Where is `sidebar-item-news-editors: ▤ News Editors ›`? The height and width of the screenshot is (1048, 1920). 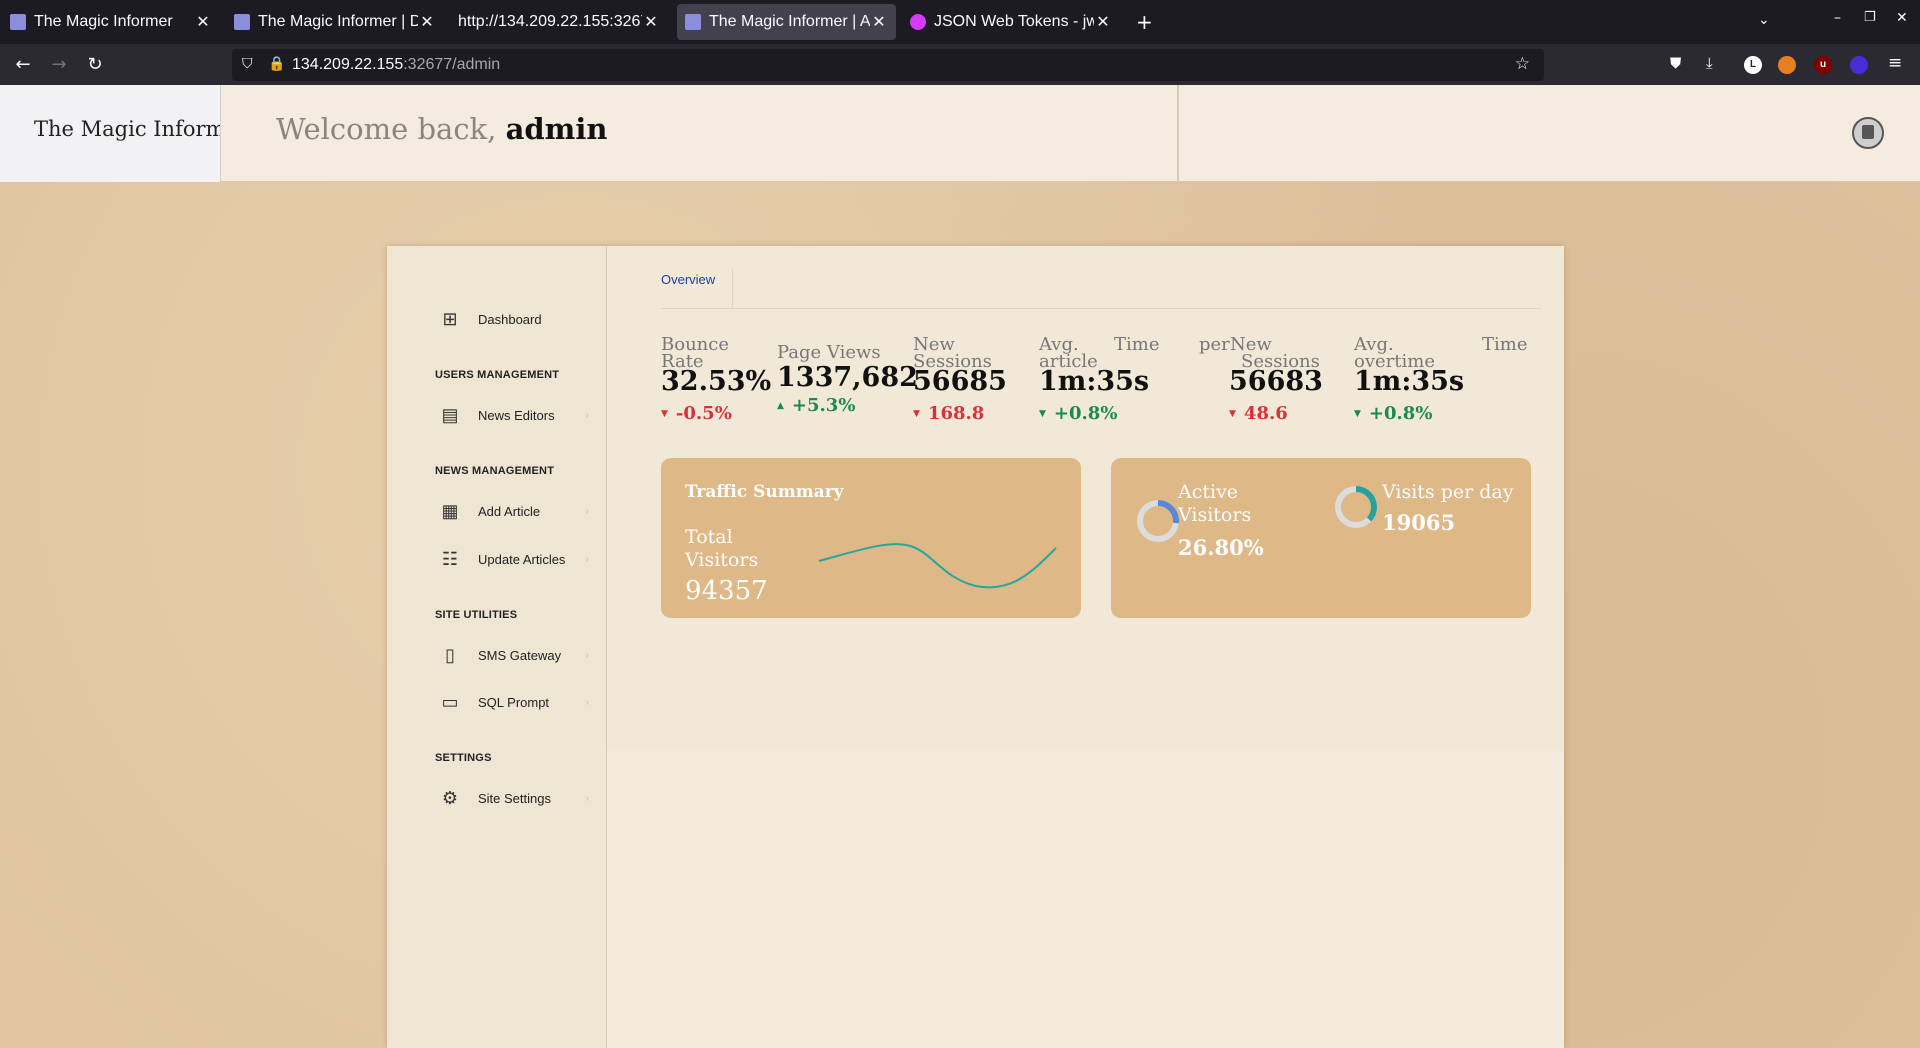 sidebar-item-news-editors: ▤ News Editors › is located at coordinates (514, 415).